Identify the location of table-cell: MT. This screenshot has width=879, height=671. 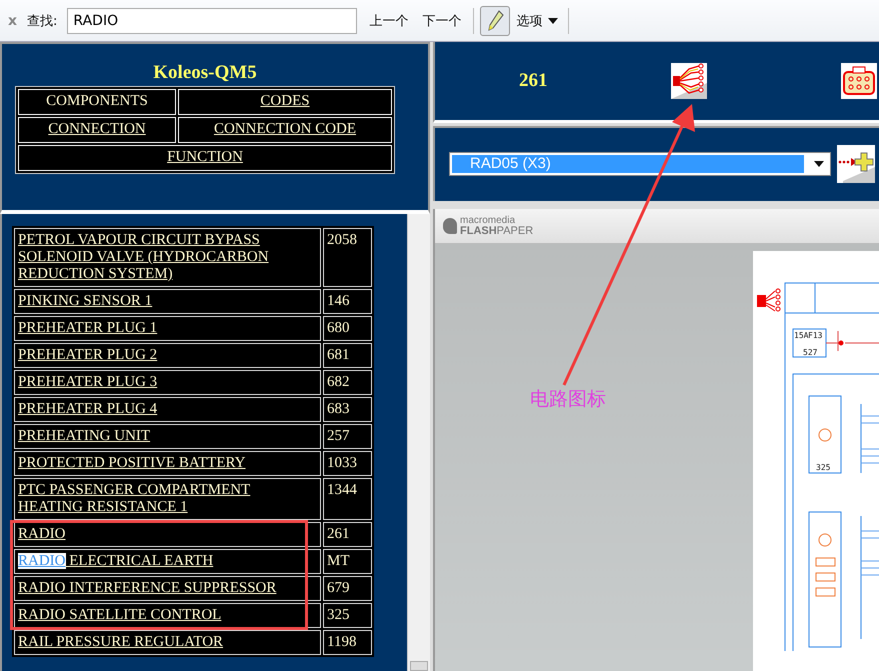
(347, 561).